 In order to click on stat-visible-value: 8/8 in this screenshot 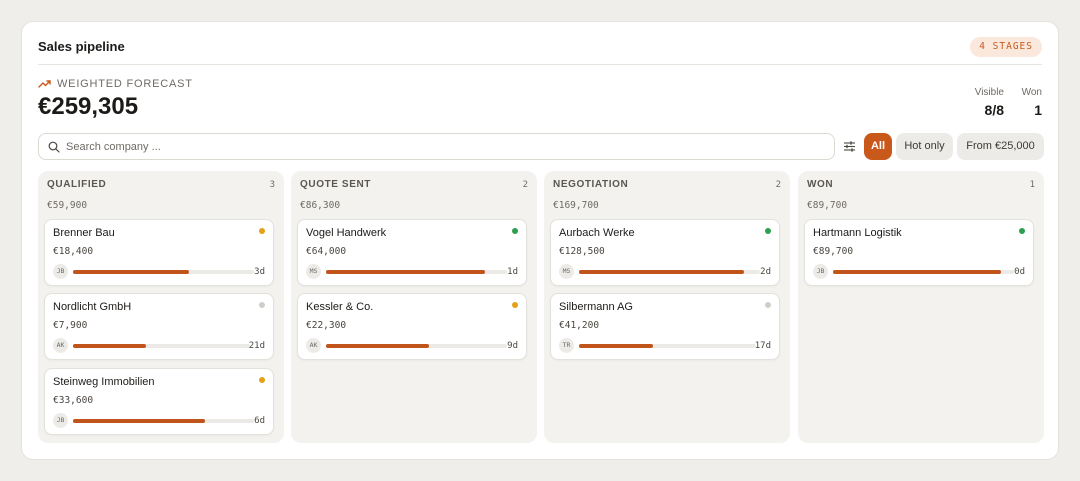, I will do `click(994, 110)`.